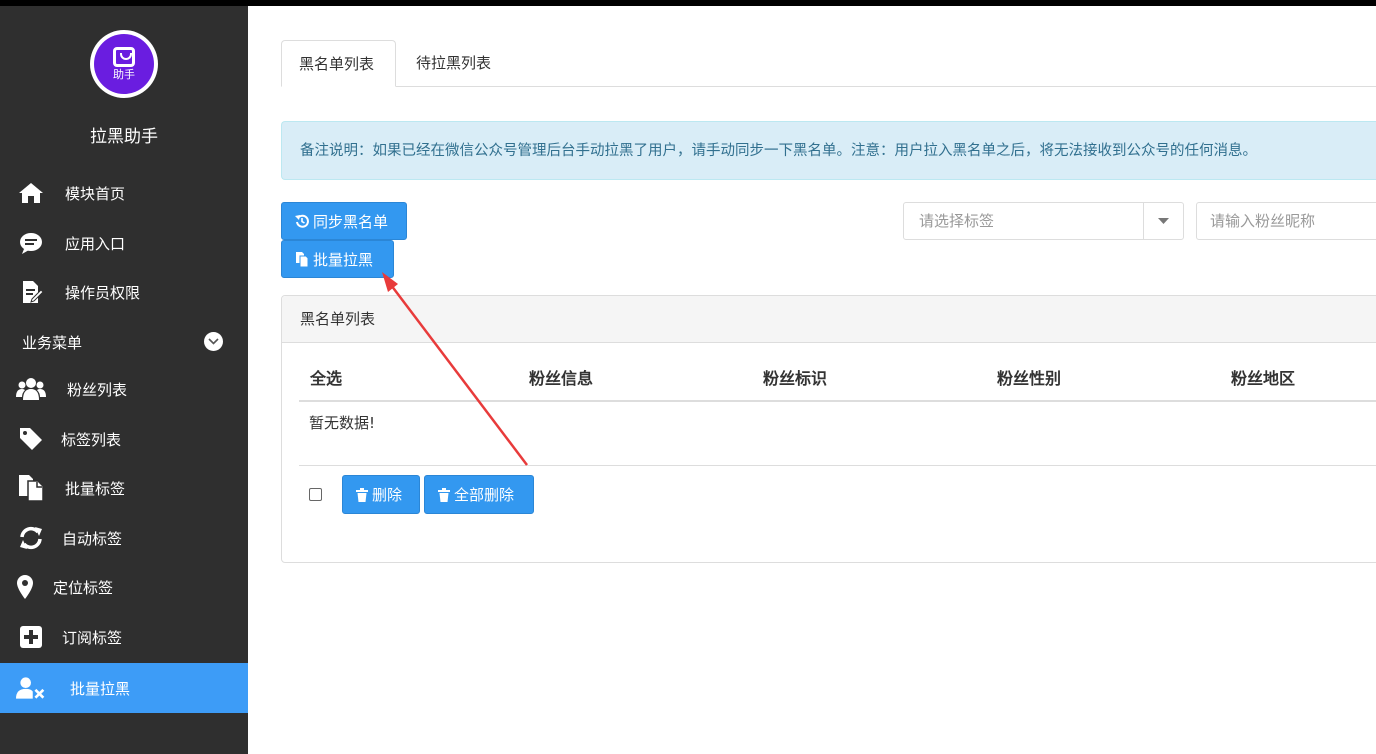 The image size is (1376, 754). Describe the element at coordinates (31, 538) in the screenshot. I see `refresh-icon` at that location.